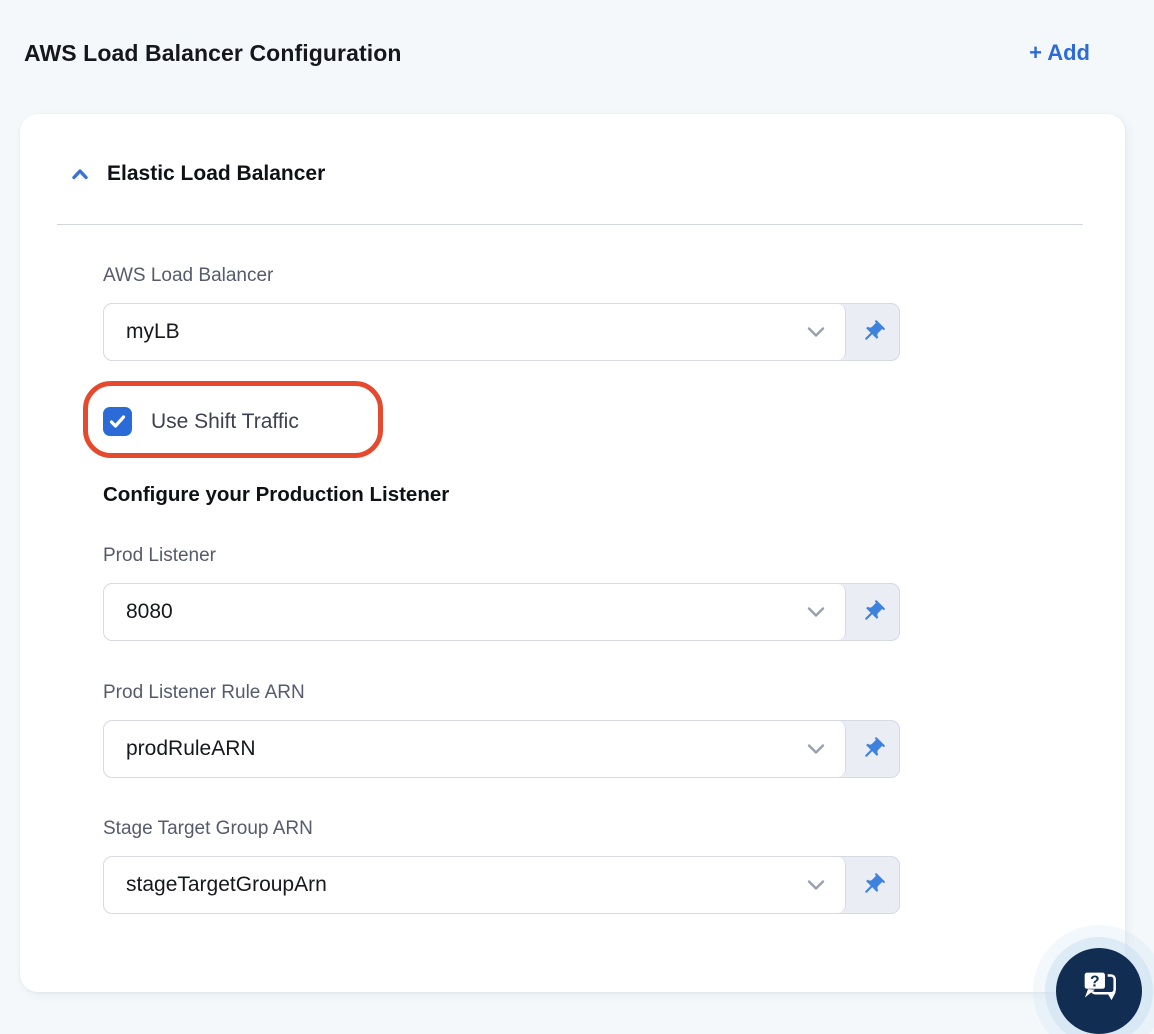 The height and width of the screenshot is (1034, 1154). What do you see at coordinates (208, 828) in the screenshot?
I see `field-label: Stage Target Group ARN` at bounding box center [208, 828].